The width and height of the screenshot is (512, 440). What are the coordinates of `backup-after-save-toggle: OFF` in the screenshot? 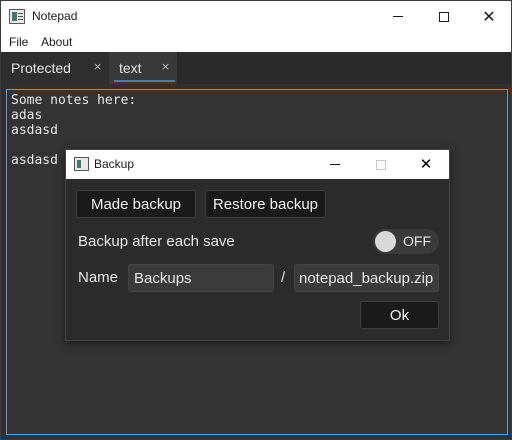 It's located at (406, 241).